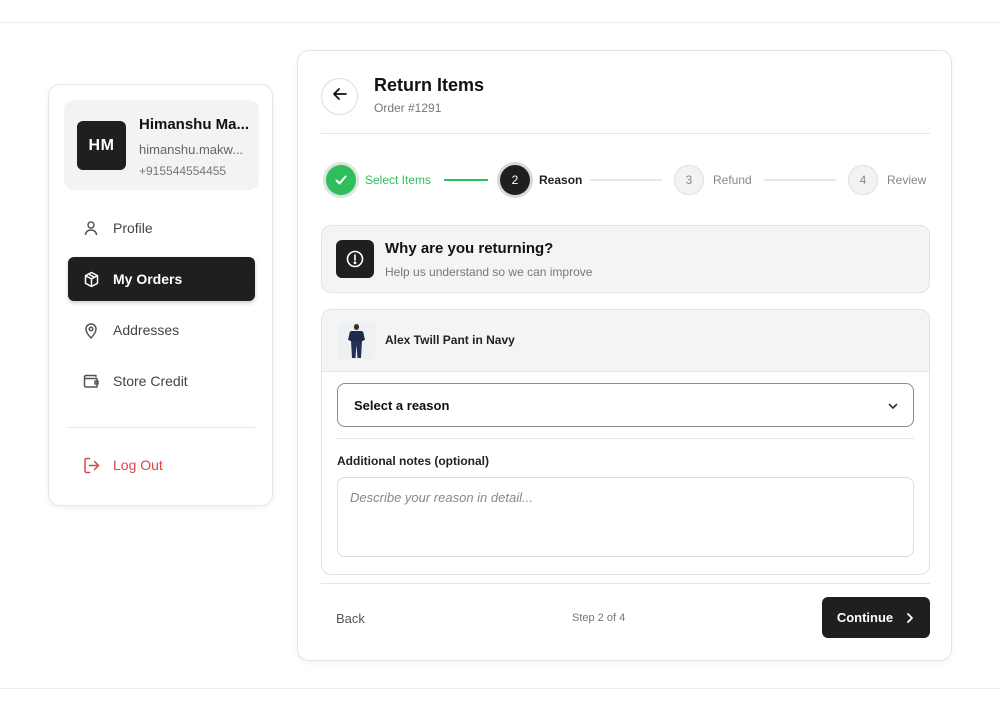 The width and height of the screenshot is (1000, 722). I want to click on package-icon, so click(91, 279).